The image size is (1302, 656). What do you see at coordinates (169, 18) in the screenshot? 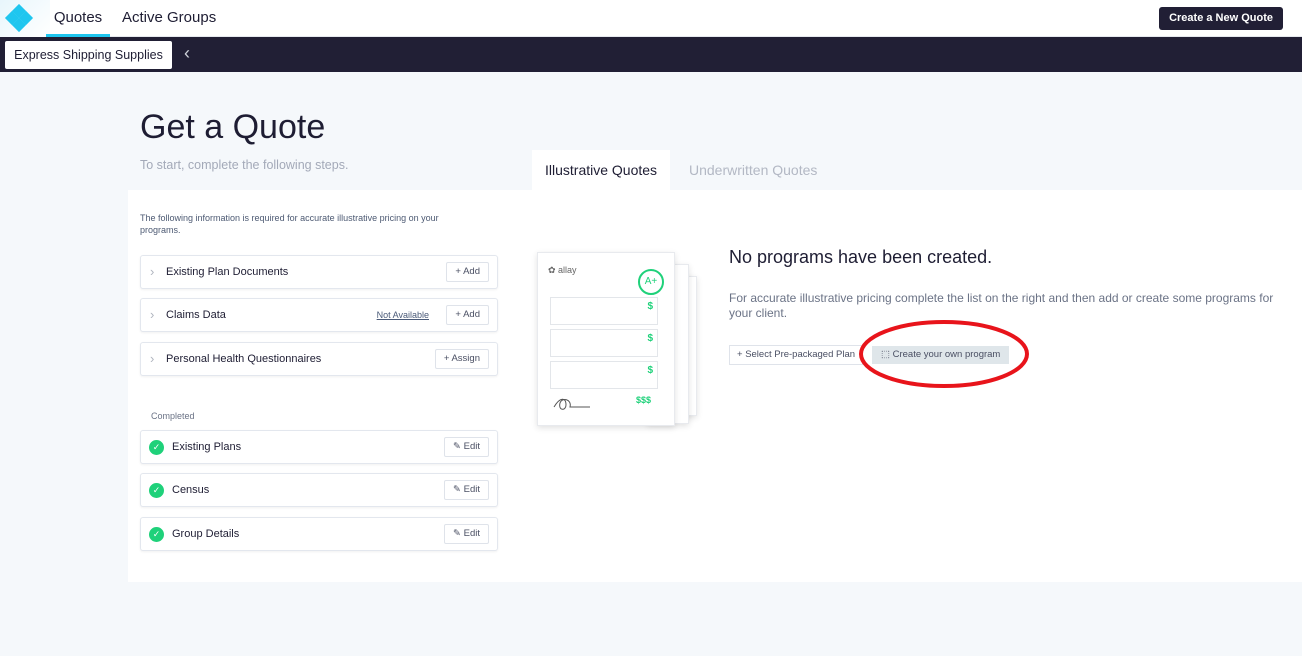
I see `nav-tab-active-groups: Active Groups` at bounding box center [169, 18].